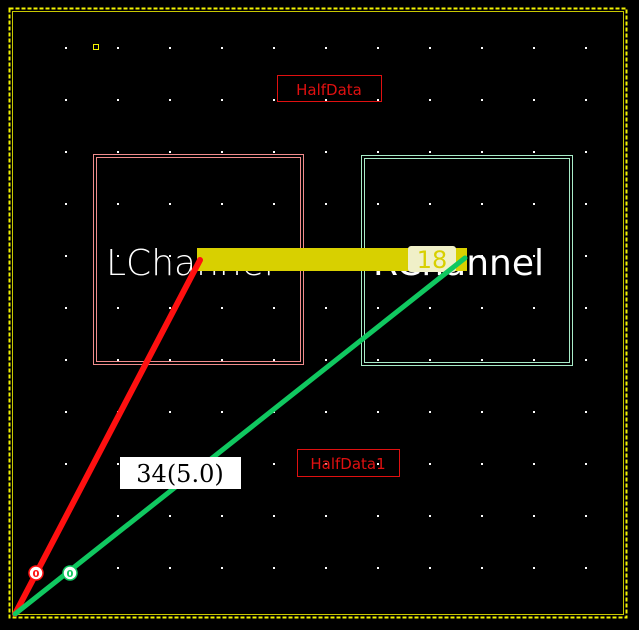 The image size is (639, 630). Describe the element at coordinates (347, 464) in the screenshot. I see `net-label-halfdata1-text: HalfData1` at that location.